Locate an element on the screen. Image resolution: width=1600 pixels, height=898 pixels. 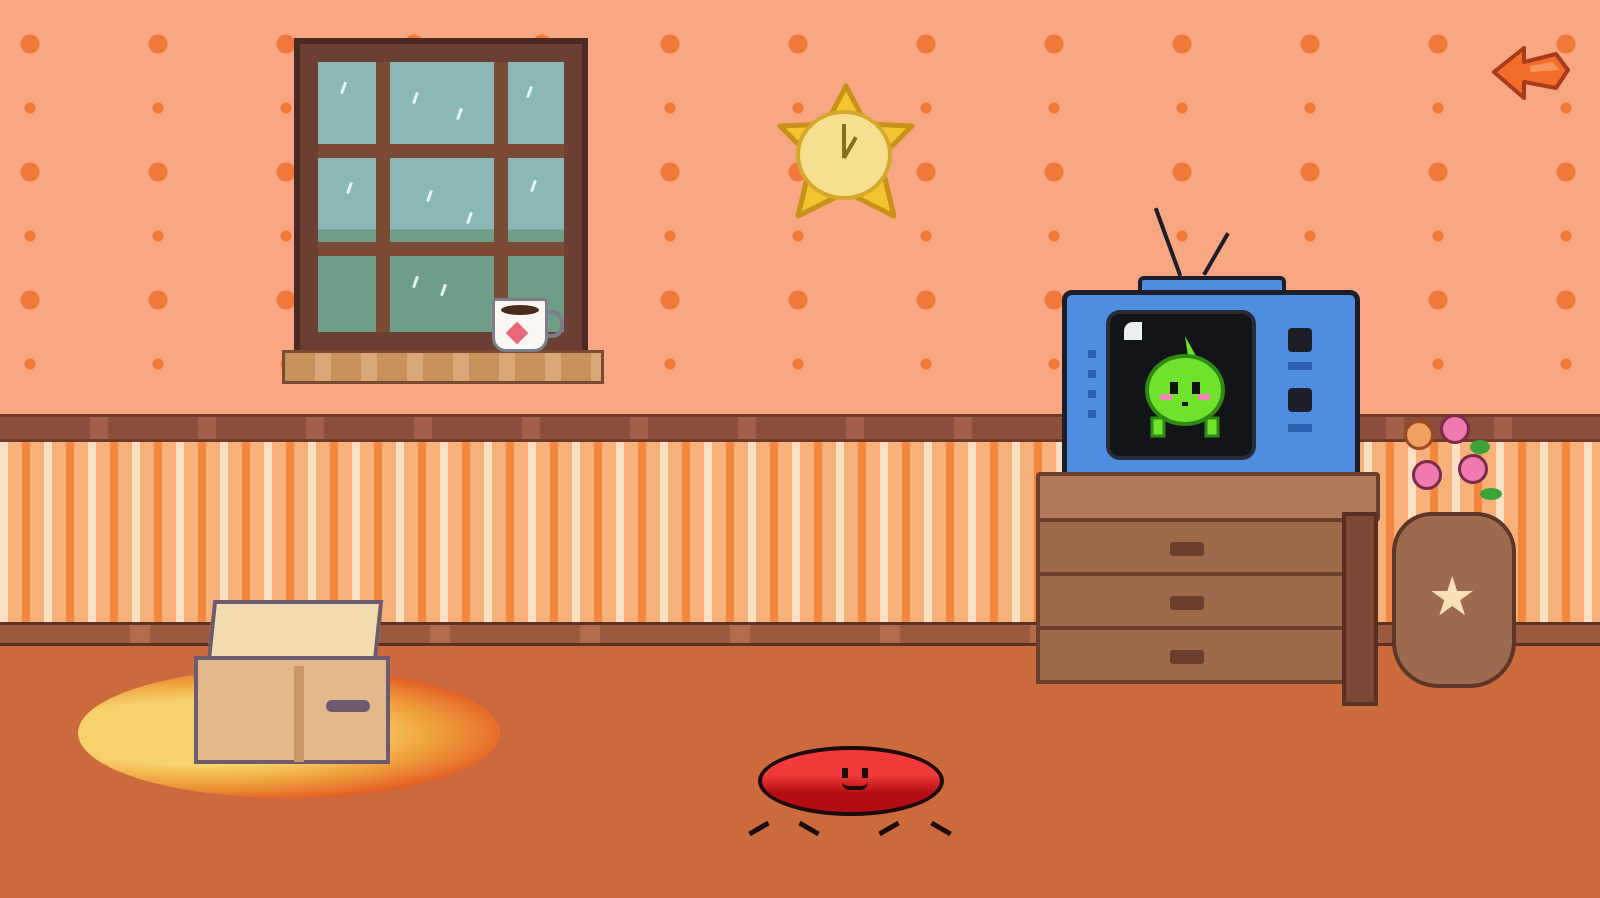
flower-vase-icon: ★ is located at coordinates (1454, 600).